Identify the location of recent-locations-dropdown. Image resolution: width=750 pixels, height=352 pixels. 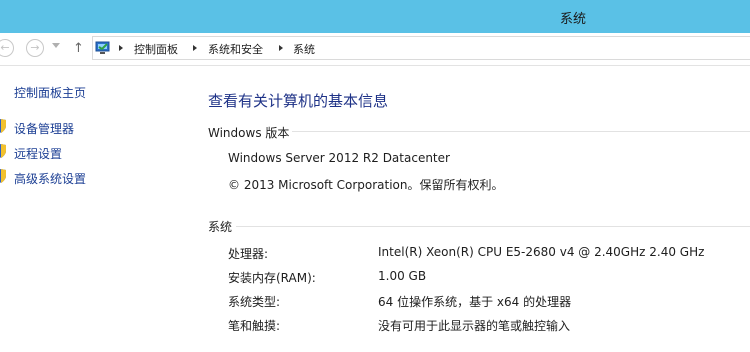
(56, 45).